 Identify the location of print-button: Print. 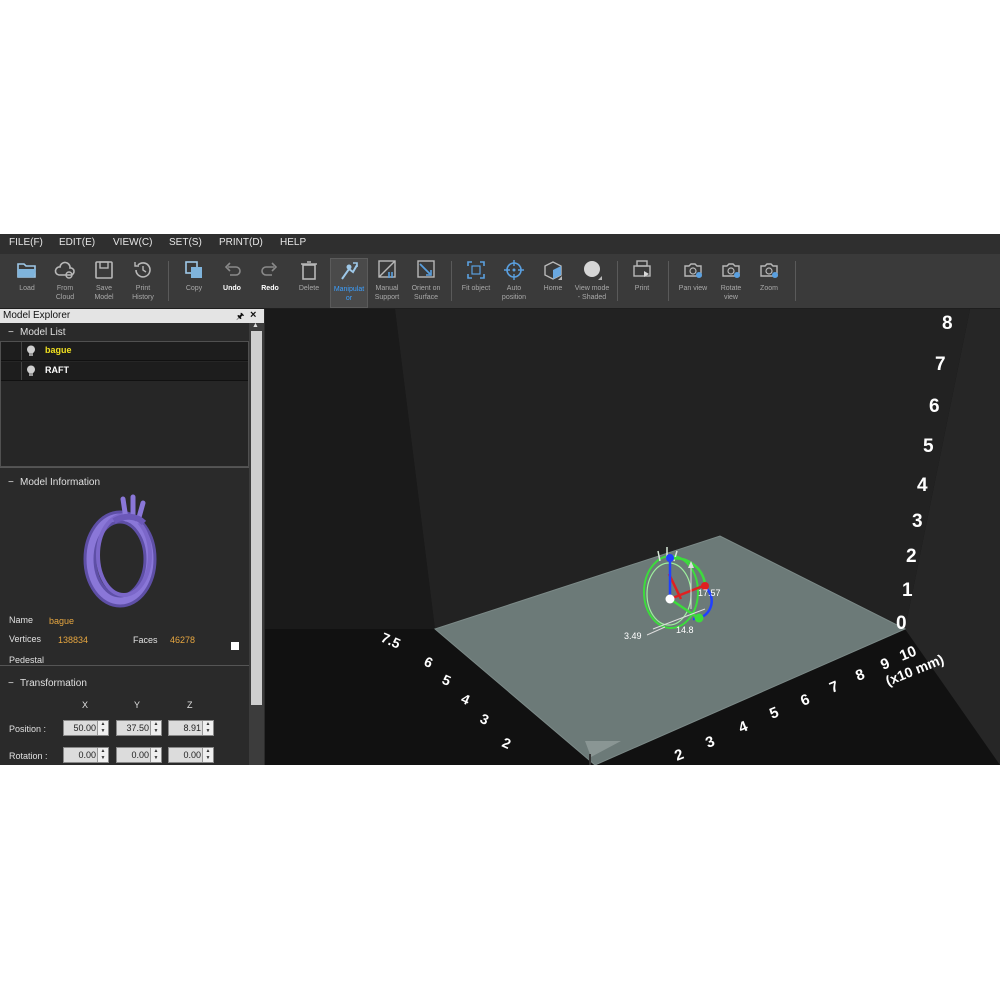
(642, 283).